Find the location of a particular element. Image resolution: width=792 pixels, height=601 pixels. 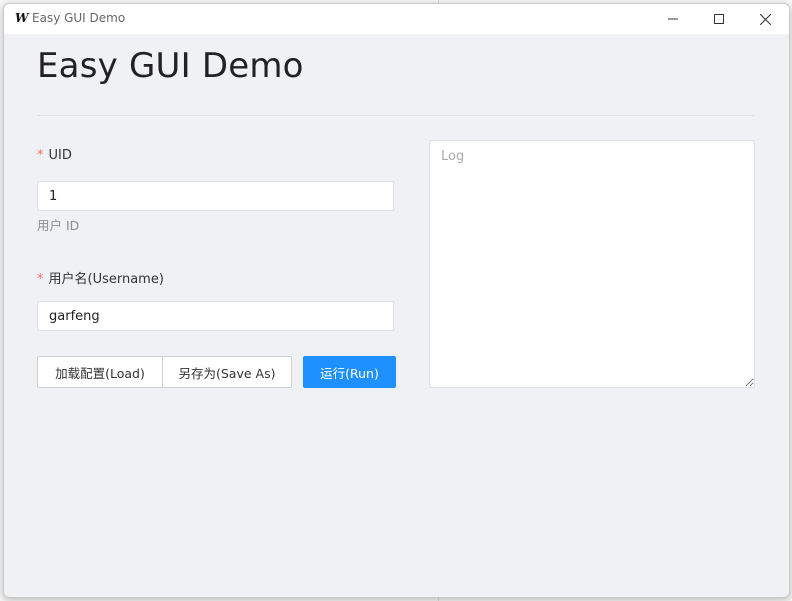

uid-label-text: UID is located at coordinates (60, 155).